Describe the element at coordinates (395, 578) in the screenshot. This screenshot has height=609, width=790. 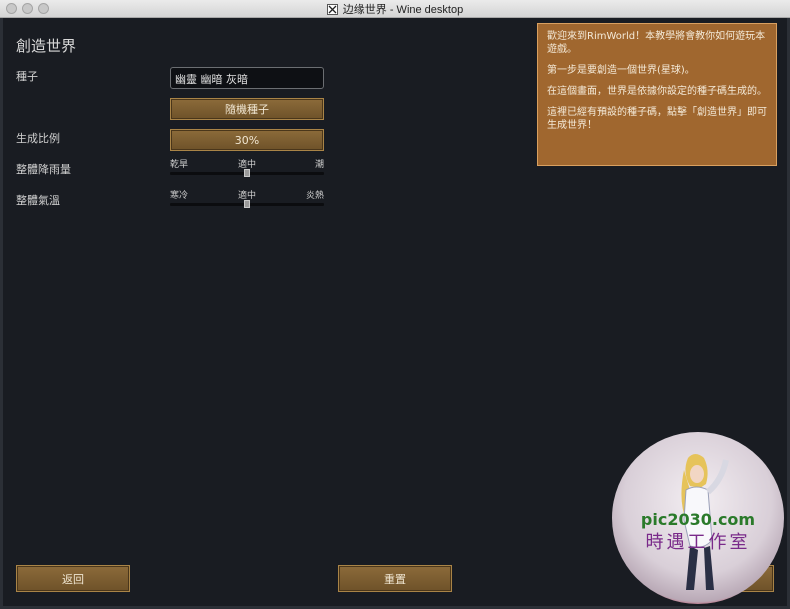
I see `reset-button: 重置` at that location.